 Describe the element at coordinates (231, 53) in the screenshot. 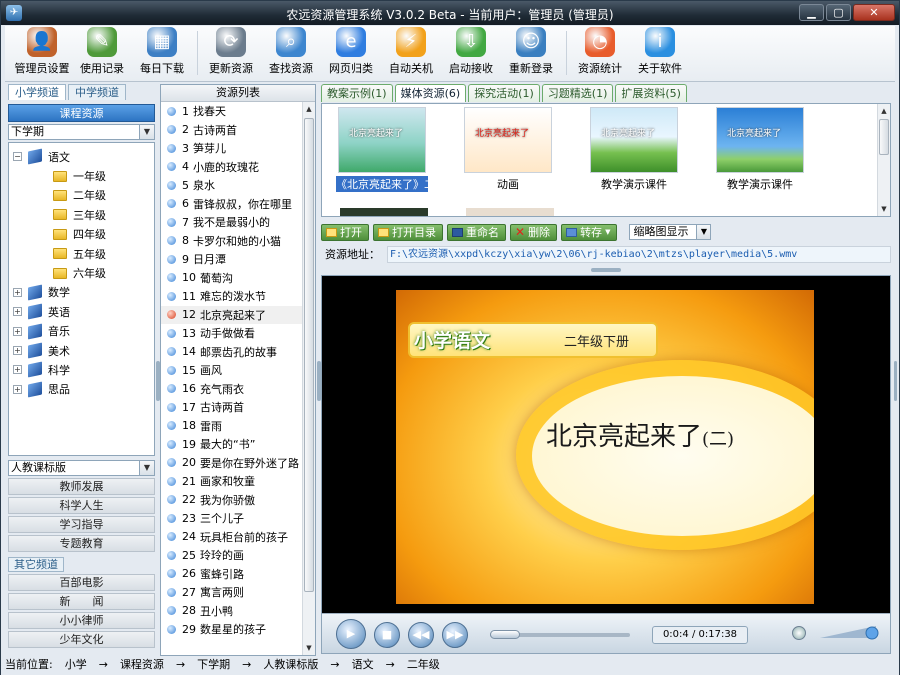

I see `toolbar-button-update-disk: ⟳ 更新资源` at that location.